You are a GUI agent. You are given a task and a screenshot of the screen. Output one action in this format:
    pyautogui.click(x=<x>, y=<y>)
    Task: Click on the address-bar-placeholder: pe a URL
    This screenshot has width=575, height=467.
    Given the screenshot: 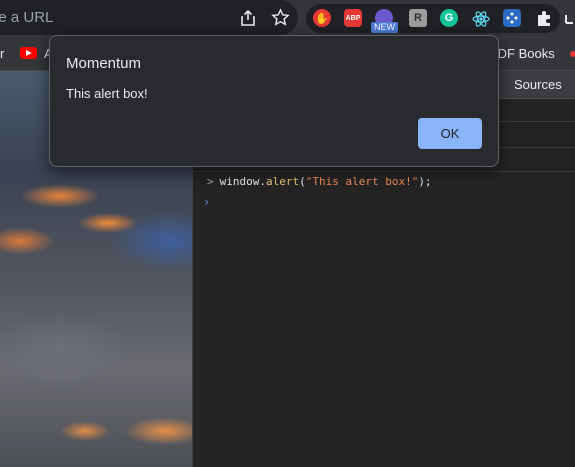 What is the action you would take?
    pyautogui.click(x=27, y=17)
    